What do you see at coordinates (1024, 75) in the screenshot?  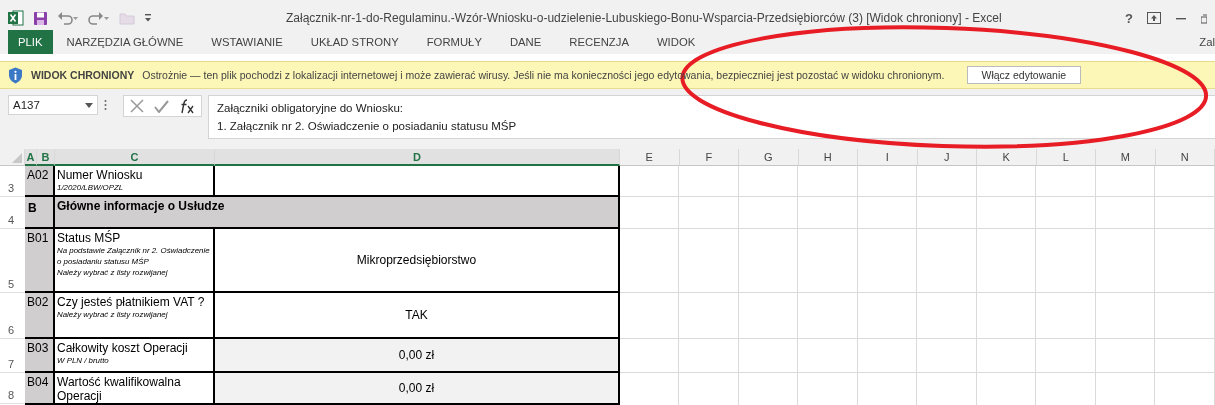 I see `enable-editing-button: Włącz edytowanie` at bounding box center [1024, 75].